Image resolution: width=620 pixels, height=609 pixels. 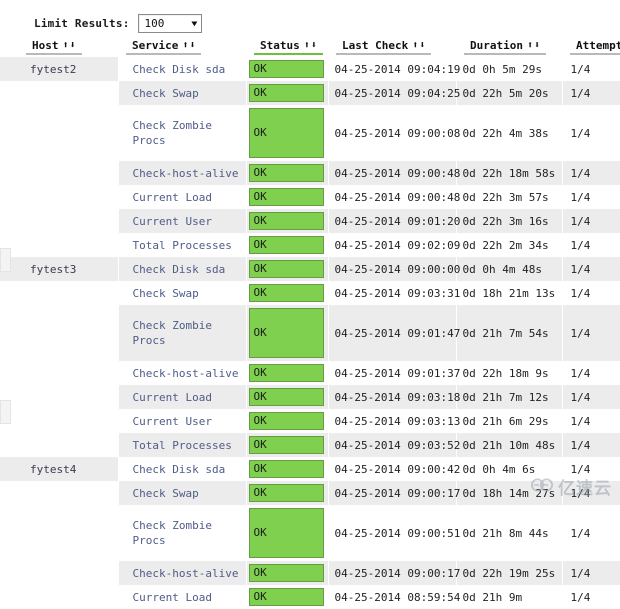 What do you see at coordinates (392, 48) in the screenshot?
I see `column-header-last-check: Last Check ⬆ ⬇` at bounding box center [392, 48].